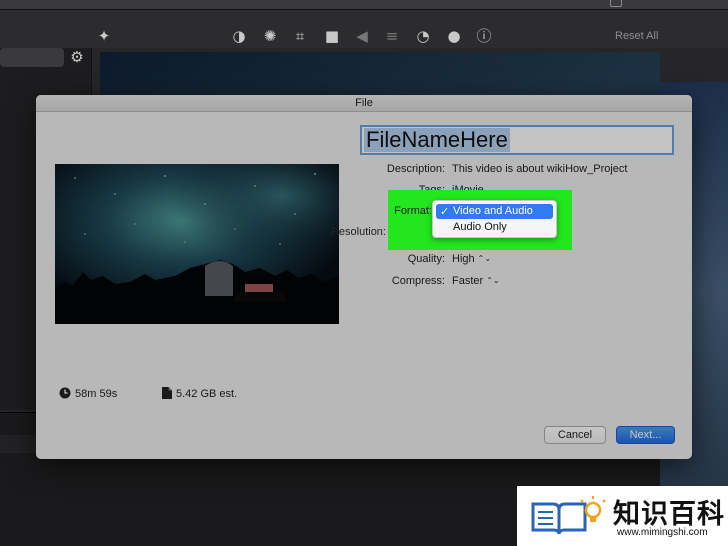 The image size is (728, 546). I want to click on file-size-info: 5.42 GB est., so click(199, 393).